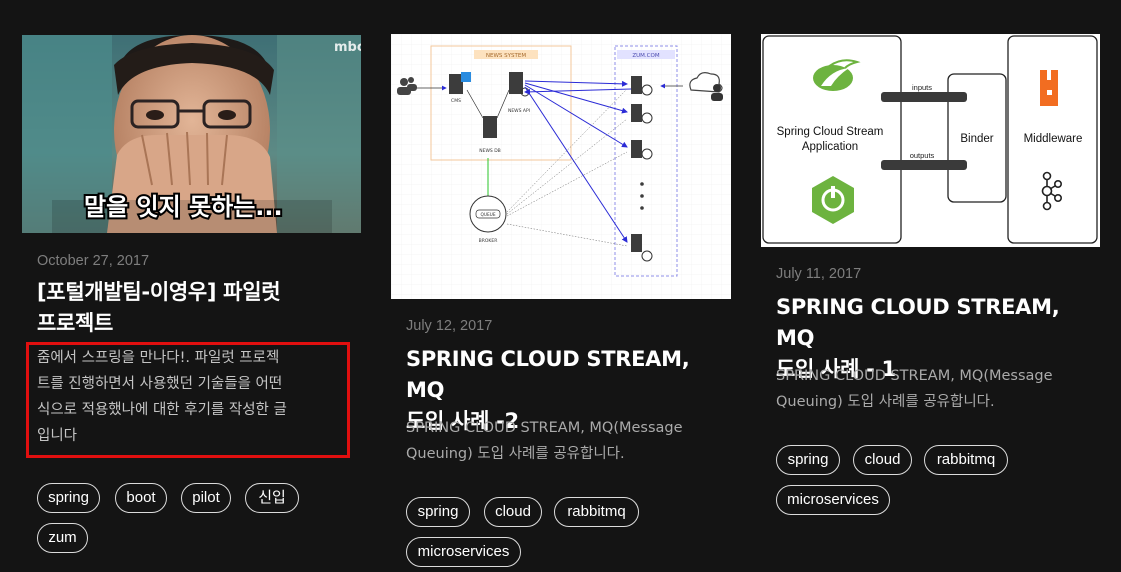 The width and height of the screenshot is (1121, 572). I want to click on tag-list: spring boot pilot 신입 zum, so click(197, 519).